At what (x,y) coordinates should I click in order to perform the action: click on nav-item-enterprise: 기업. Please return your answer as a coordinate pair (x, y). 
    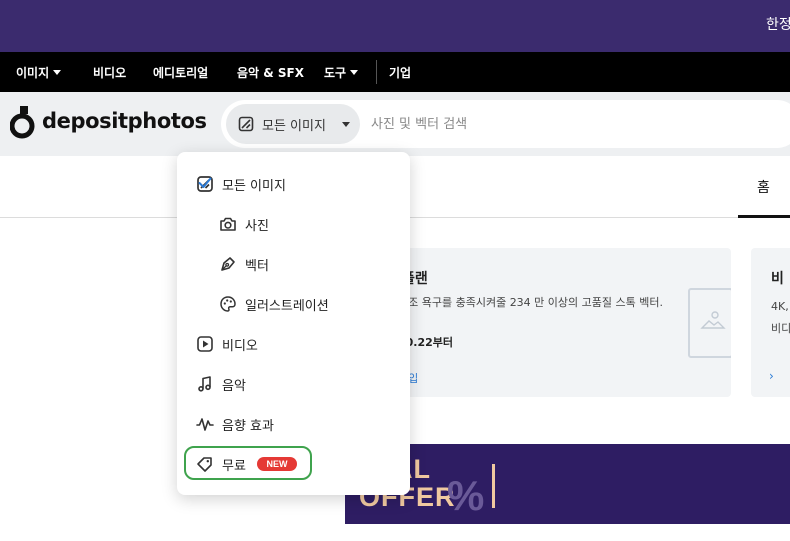
    Looking at the image, I should click on (400, 72).